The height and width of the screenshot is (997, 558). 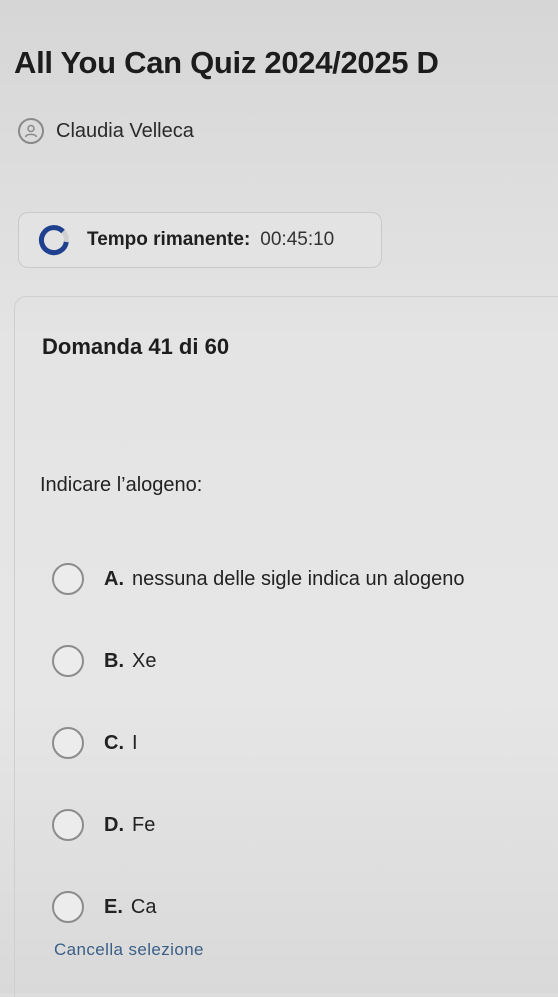 What do you see at coordinates (136, 346) in the screenshot?
I see `question-number: Domanda 41 di 60` at bounding box center [136, 346].